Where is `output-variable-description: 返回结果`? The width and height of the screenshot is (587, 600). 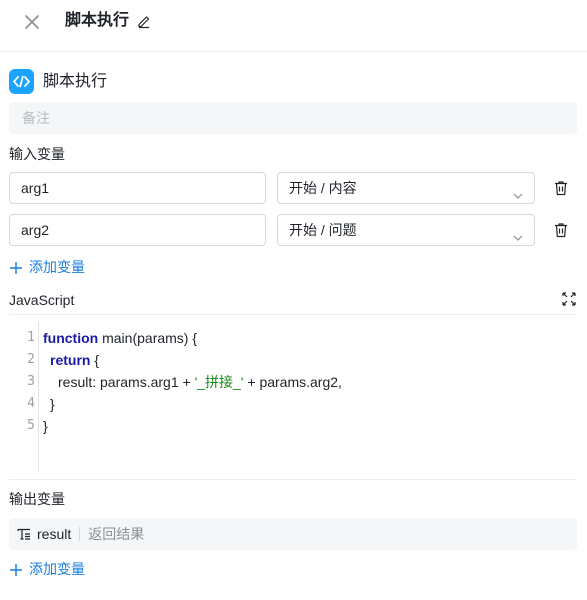
output-variable-description: 返回结果 is located at coordinates (116, 534).